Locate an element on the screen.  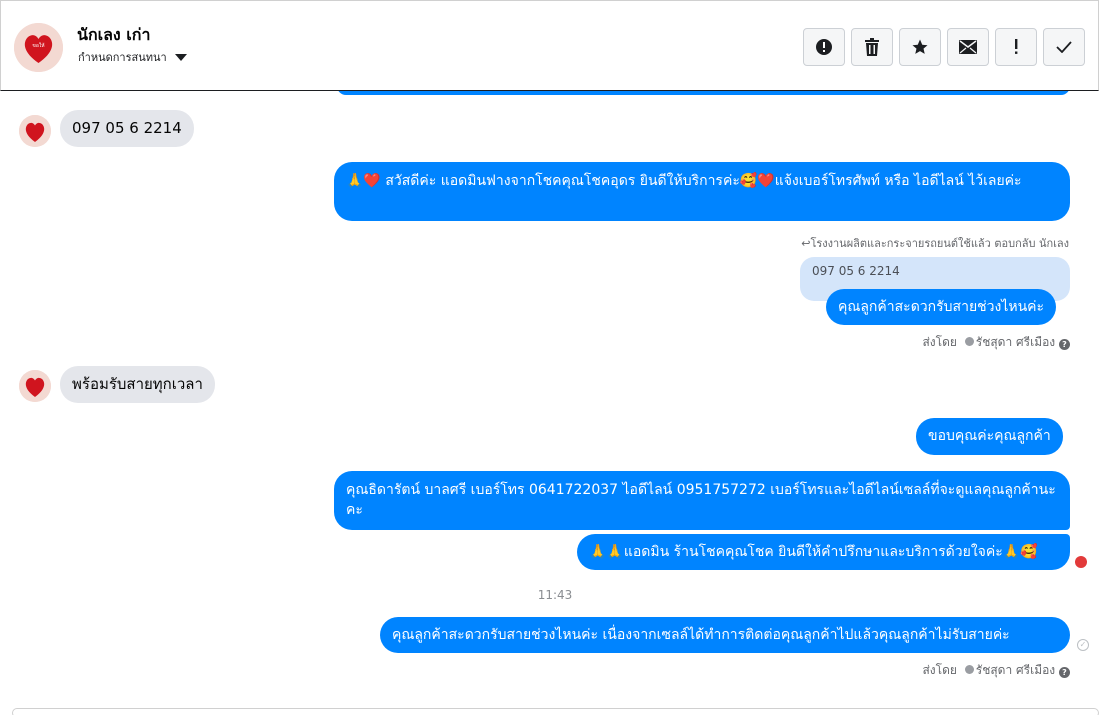
svg-text: ขอให้ is located at coordinates (38, 45).